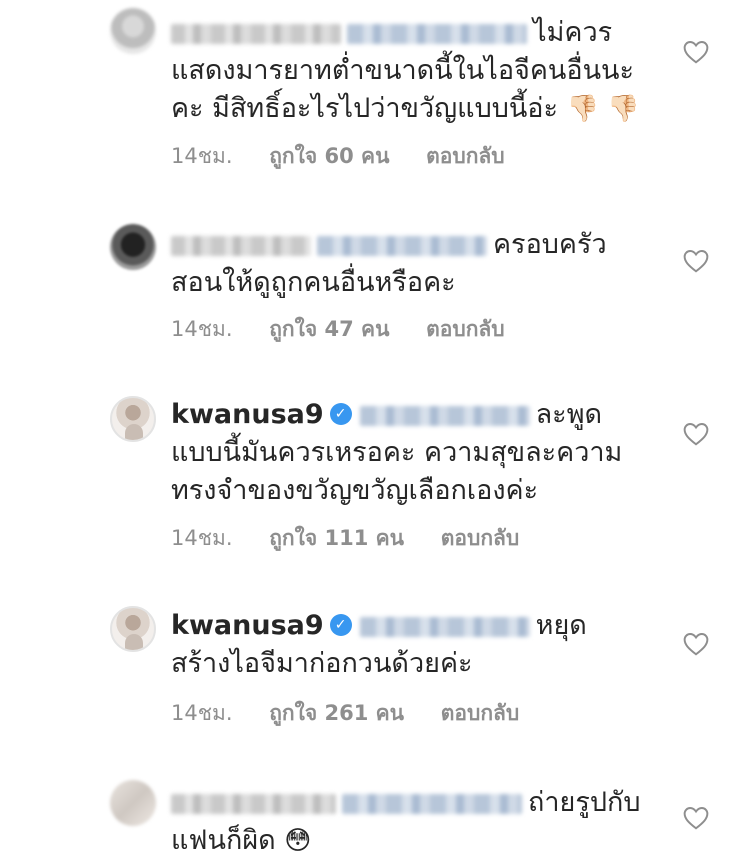  What do you see at coordinates (336, 713) in the screenshot?
I see `like-count: ถูกใจ 261 คน` at bounding box center [336, 713].